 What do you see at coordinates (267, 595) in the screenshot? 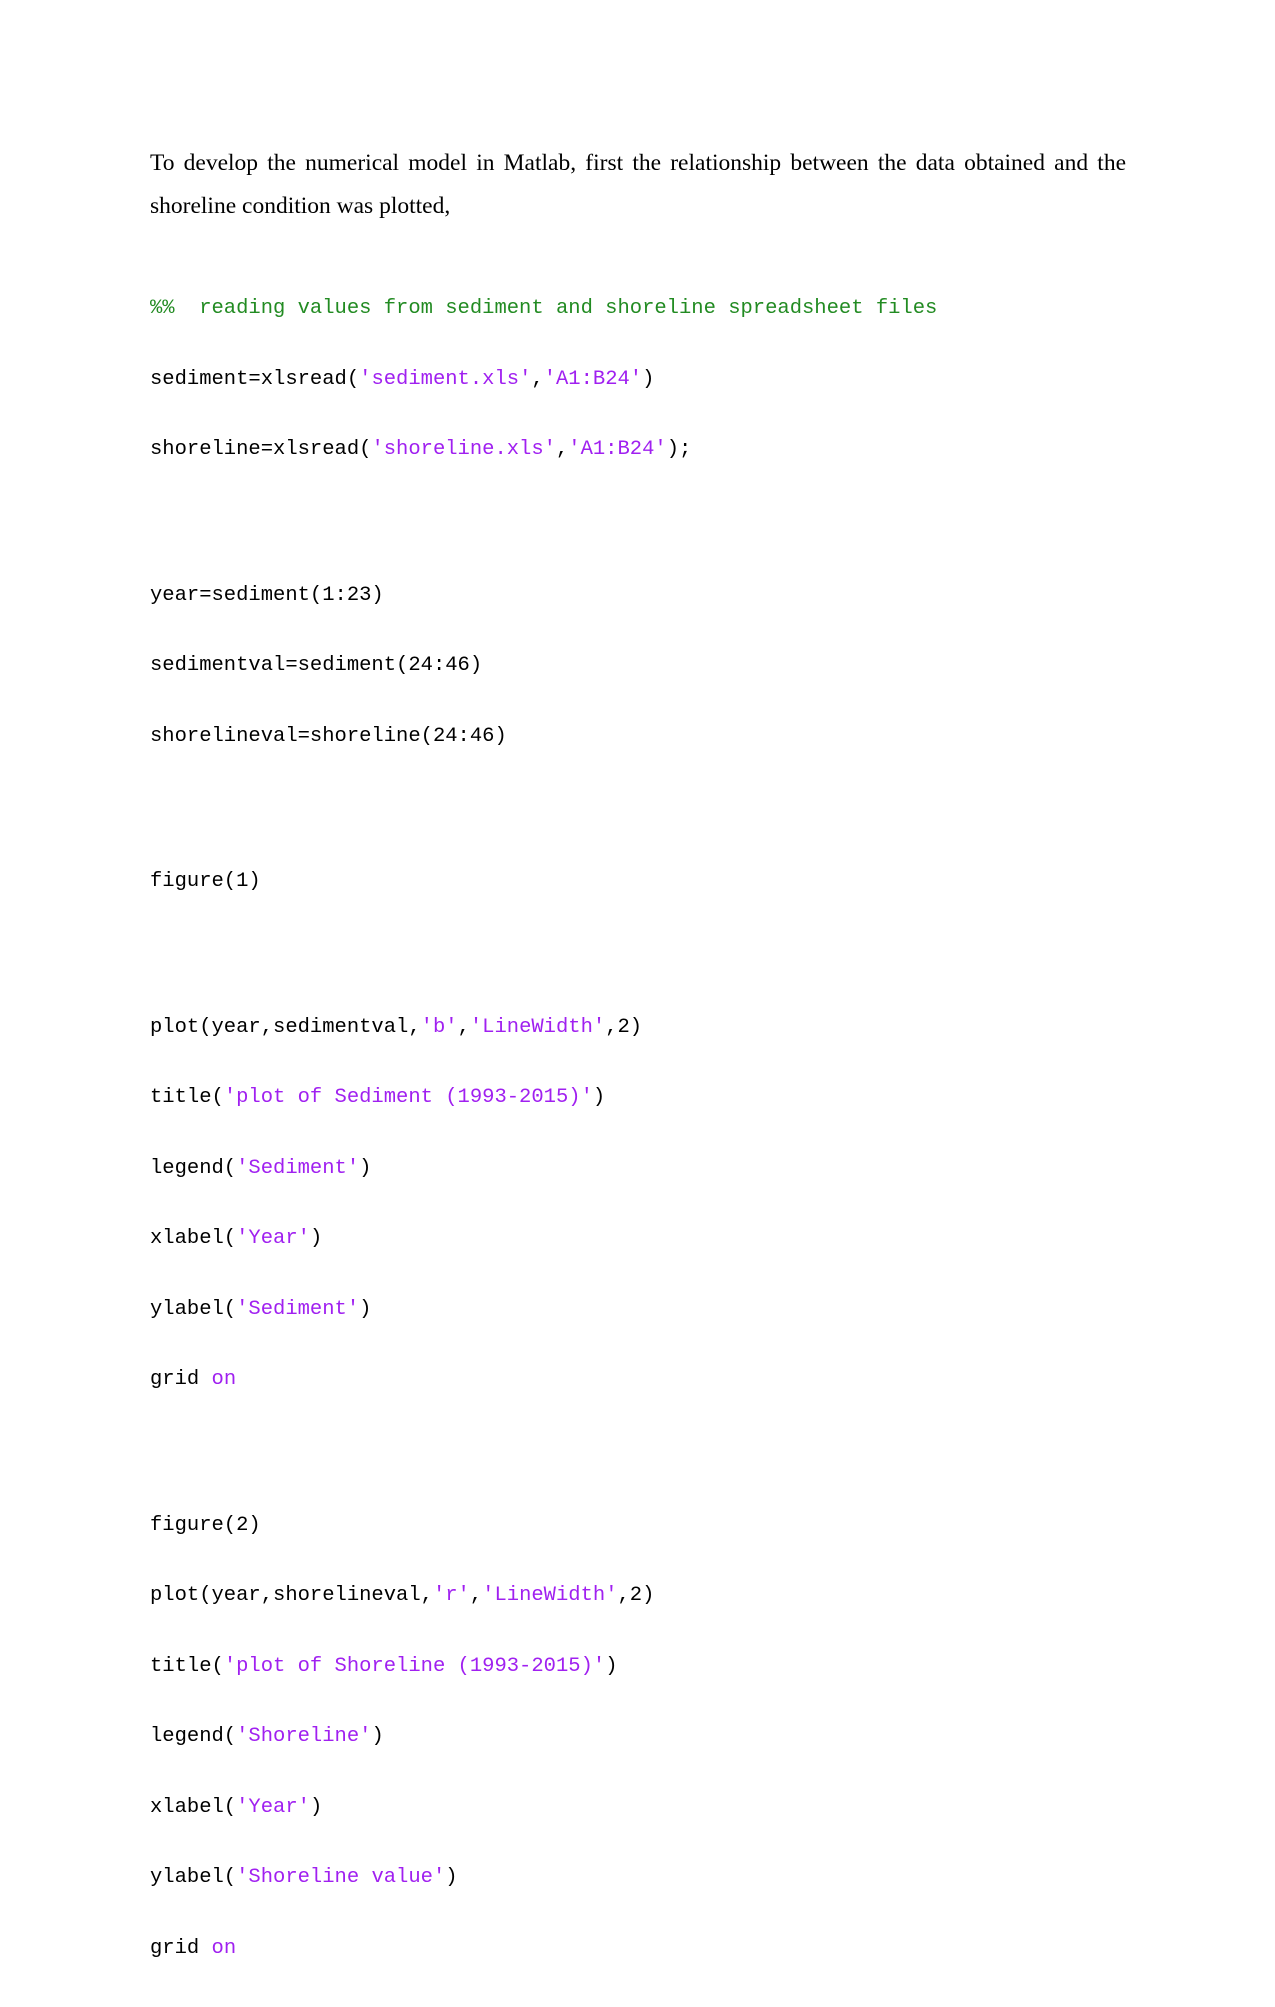
I see `code-line-year: year=sediment(1:23)` at bounding box center [267, 595].